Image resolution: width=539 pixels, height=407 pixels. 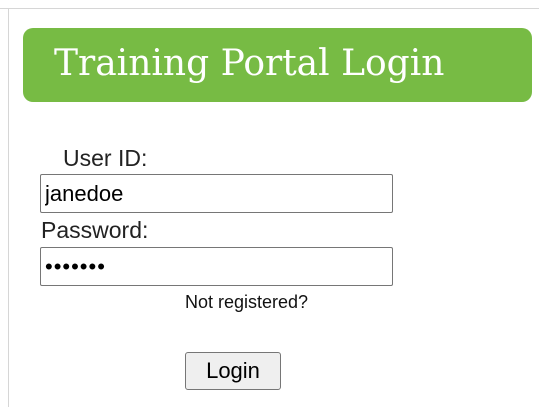 What do you see at coordinates (105, 158) in the screenshot?
I see `userid-label: User ID:` at bounding box center [105, 158].